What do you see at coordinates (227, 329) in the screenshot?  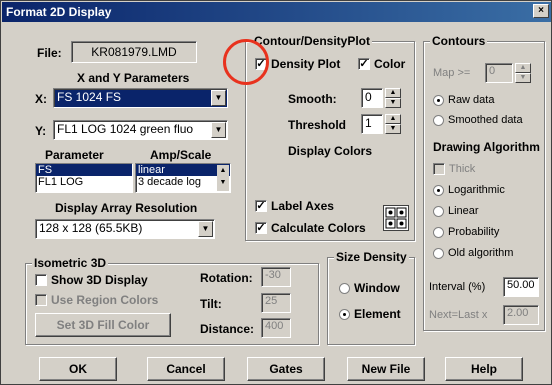 I see `distance-label: Distance:` at bounding box center [227, 329].